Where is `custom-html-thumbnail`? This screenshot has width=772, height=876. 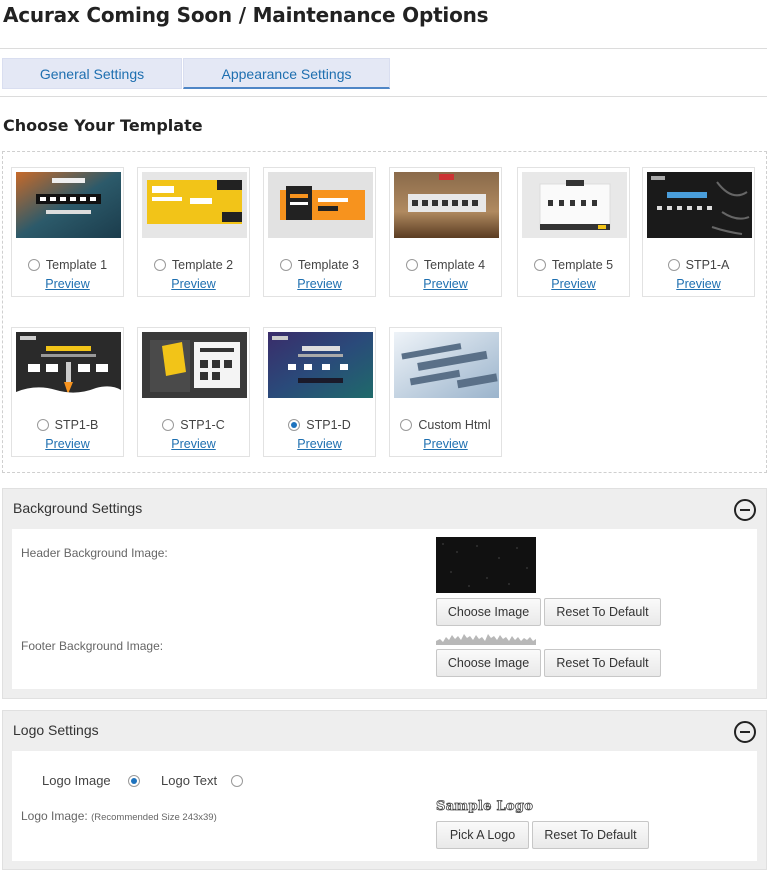
custom-html-thumbnail is located at coordinates (446, 365).